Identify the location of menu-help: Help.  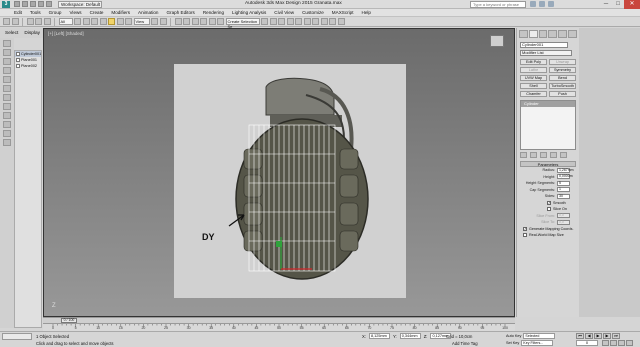
(366, 12).